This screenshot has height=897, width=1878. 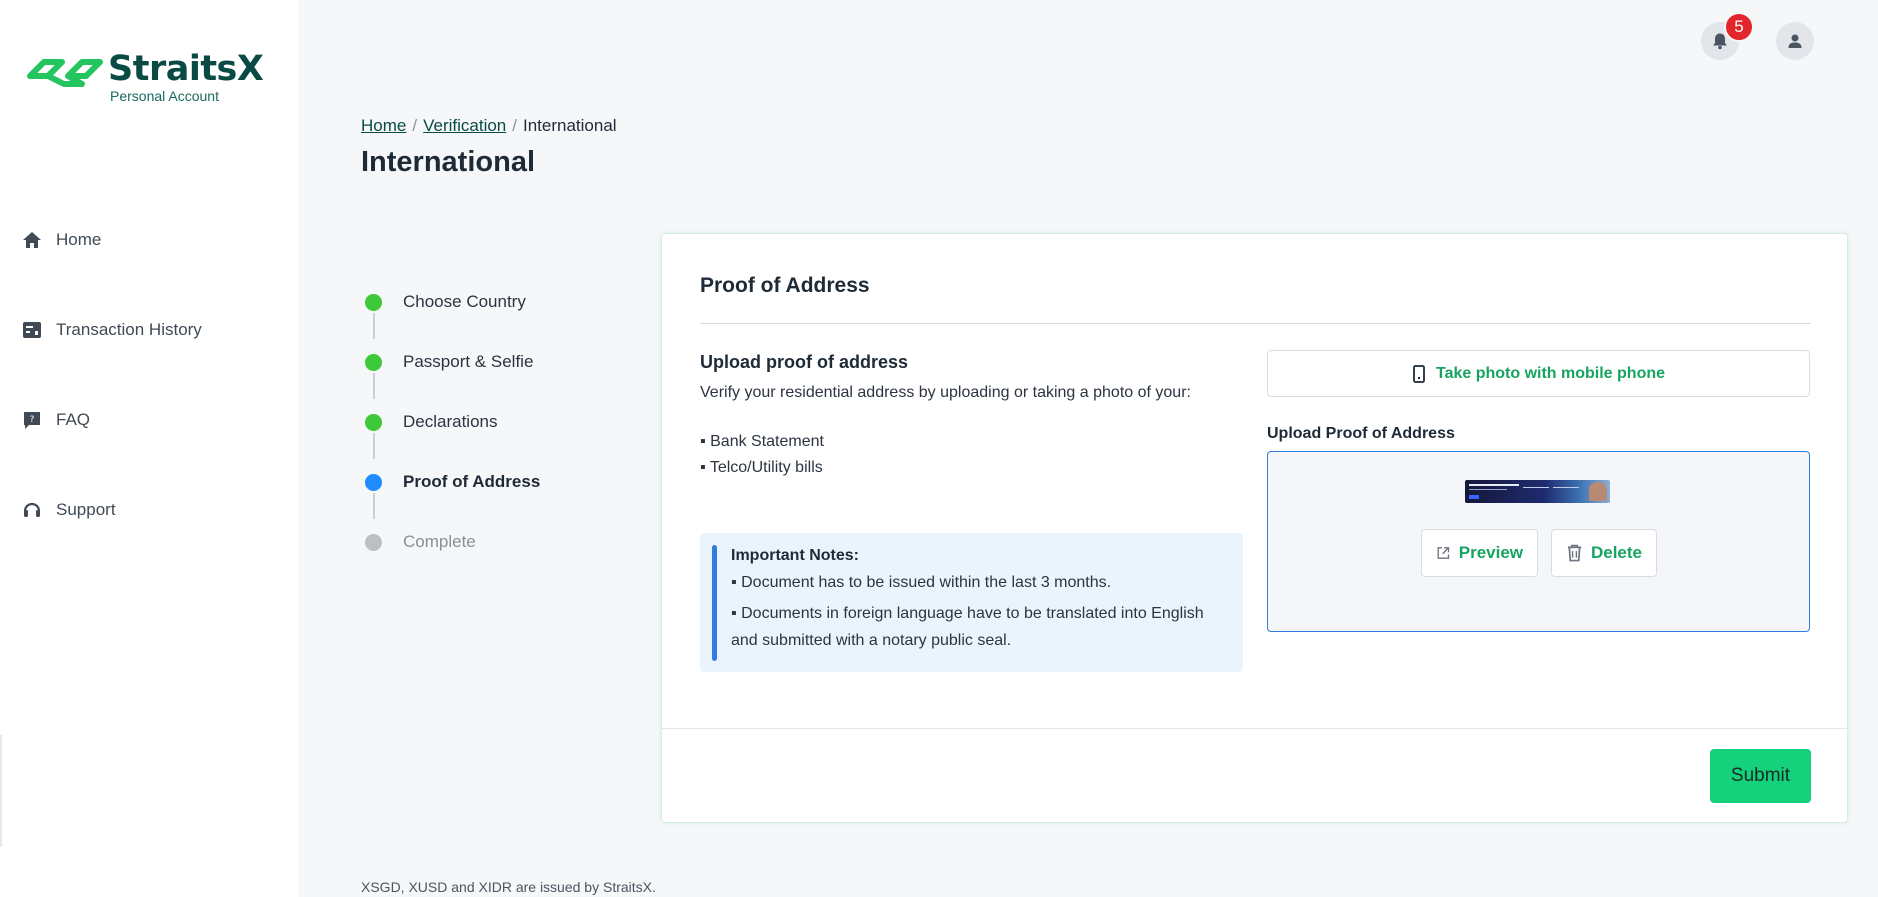 I want to click on sidebar-edge-divider, so click(x=1, y=791).